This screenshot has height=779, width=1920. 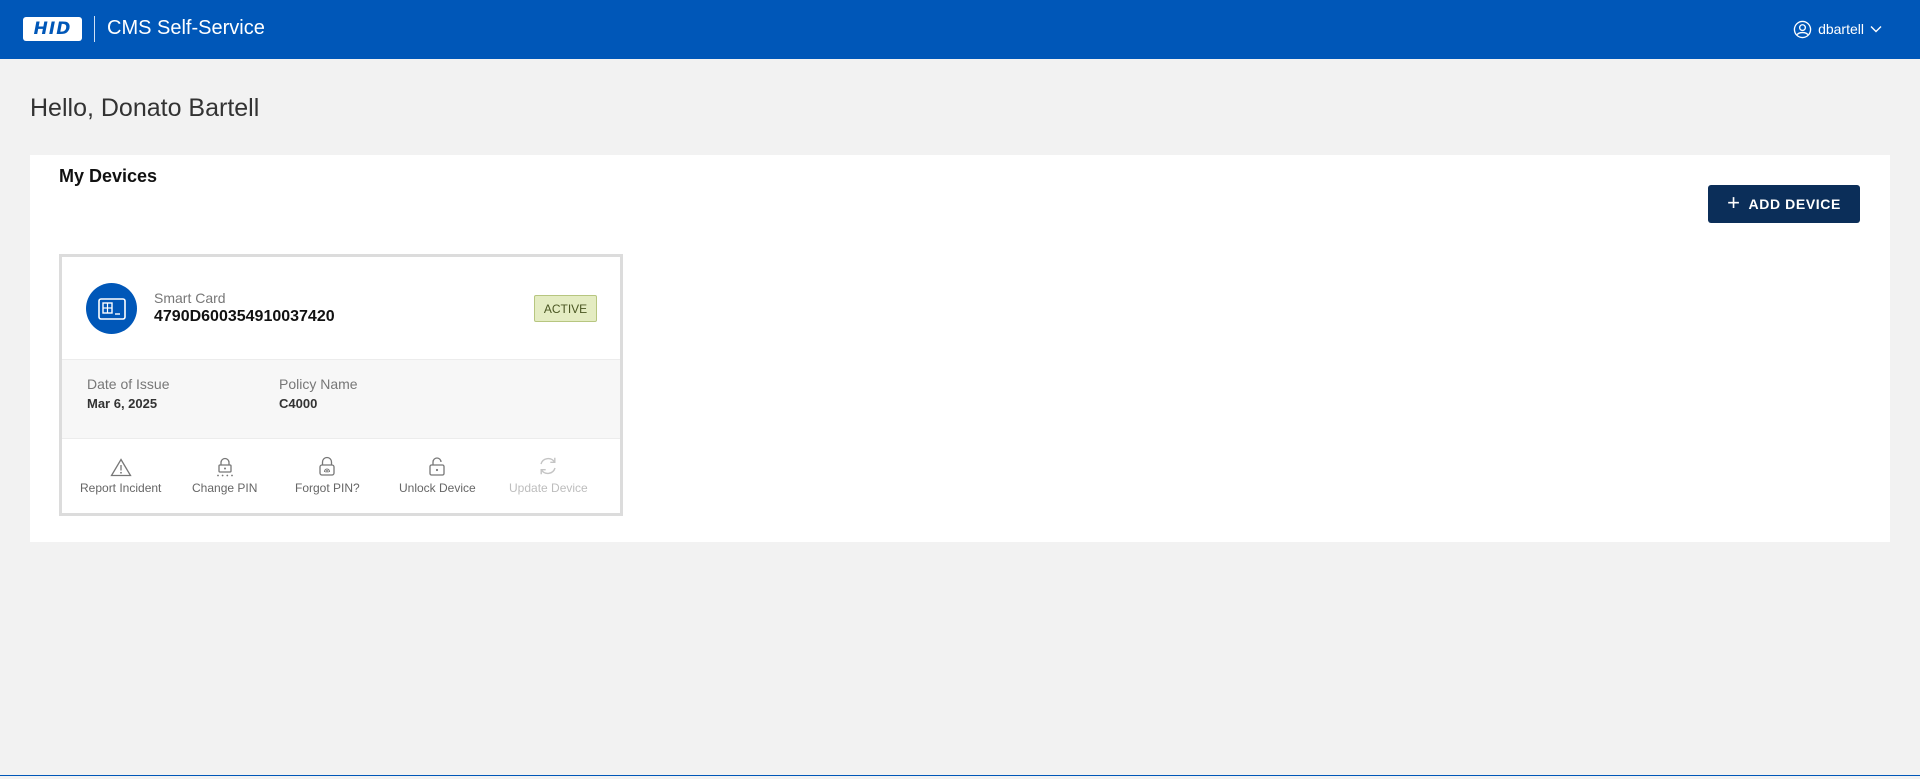 What do you see at coordinates (437, 466) in the screenshot?
I see `unlock-icon` at bounding box center [437, 466].